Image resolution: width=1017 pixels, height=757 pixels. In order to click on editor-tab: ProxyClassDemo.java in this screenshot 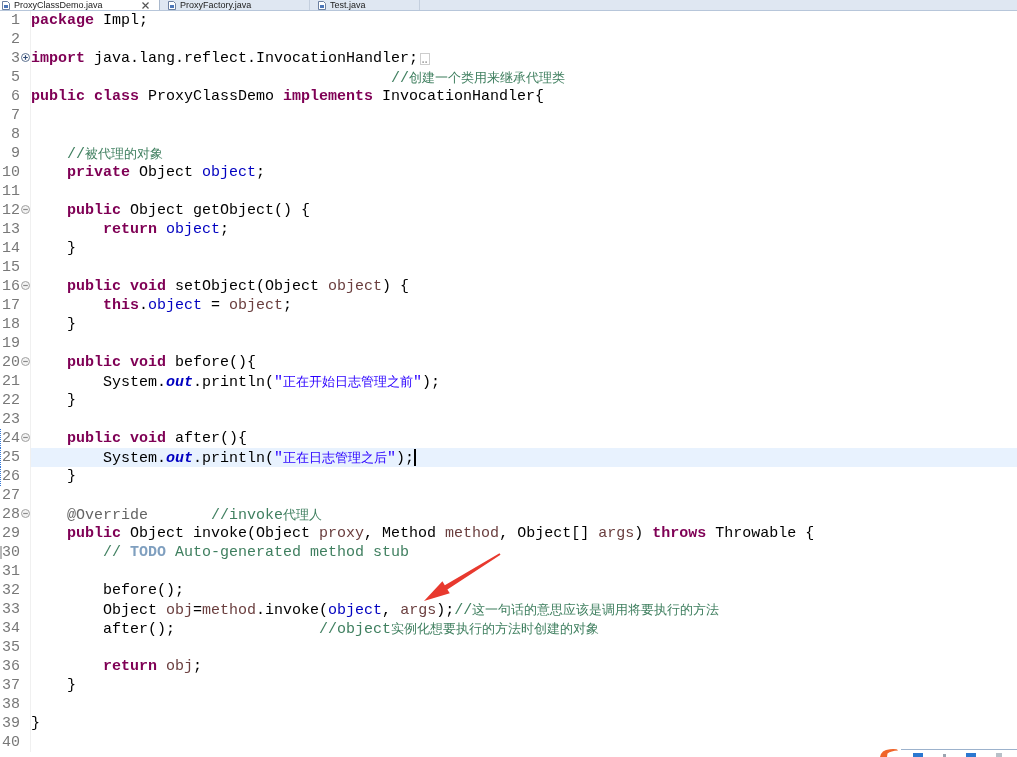, I will do `click(80, 5)`.